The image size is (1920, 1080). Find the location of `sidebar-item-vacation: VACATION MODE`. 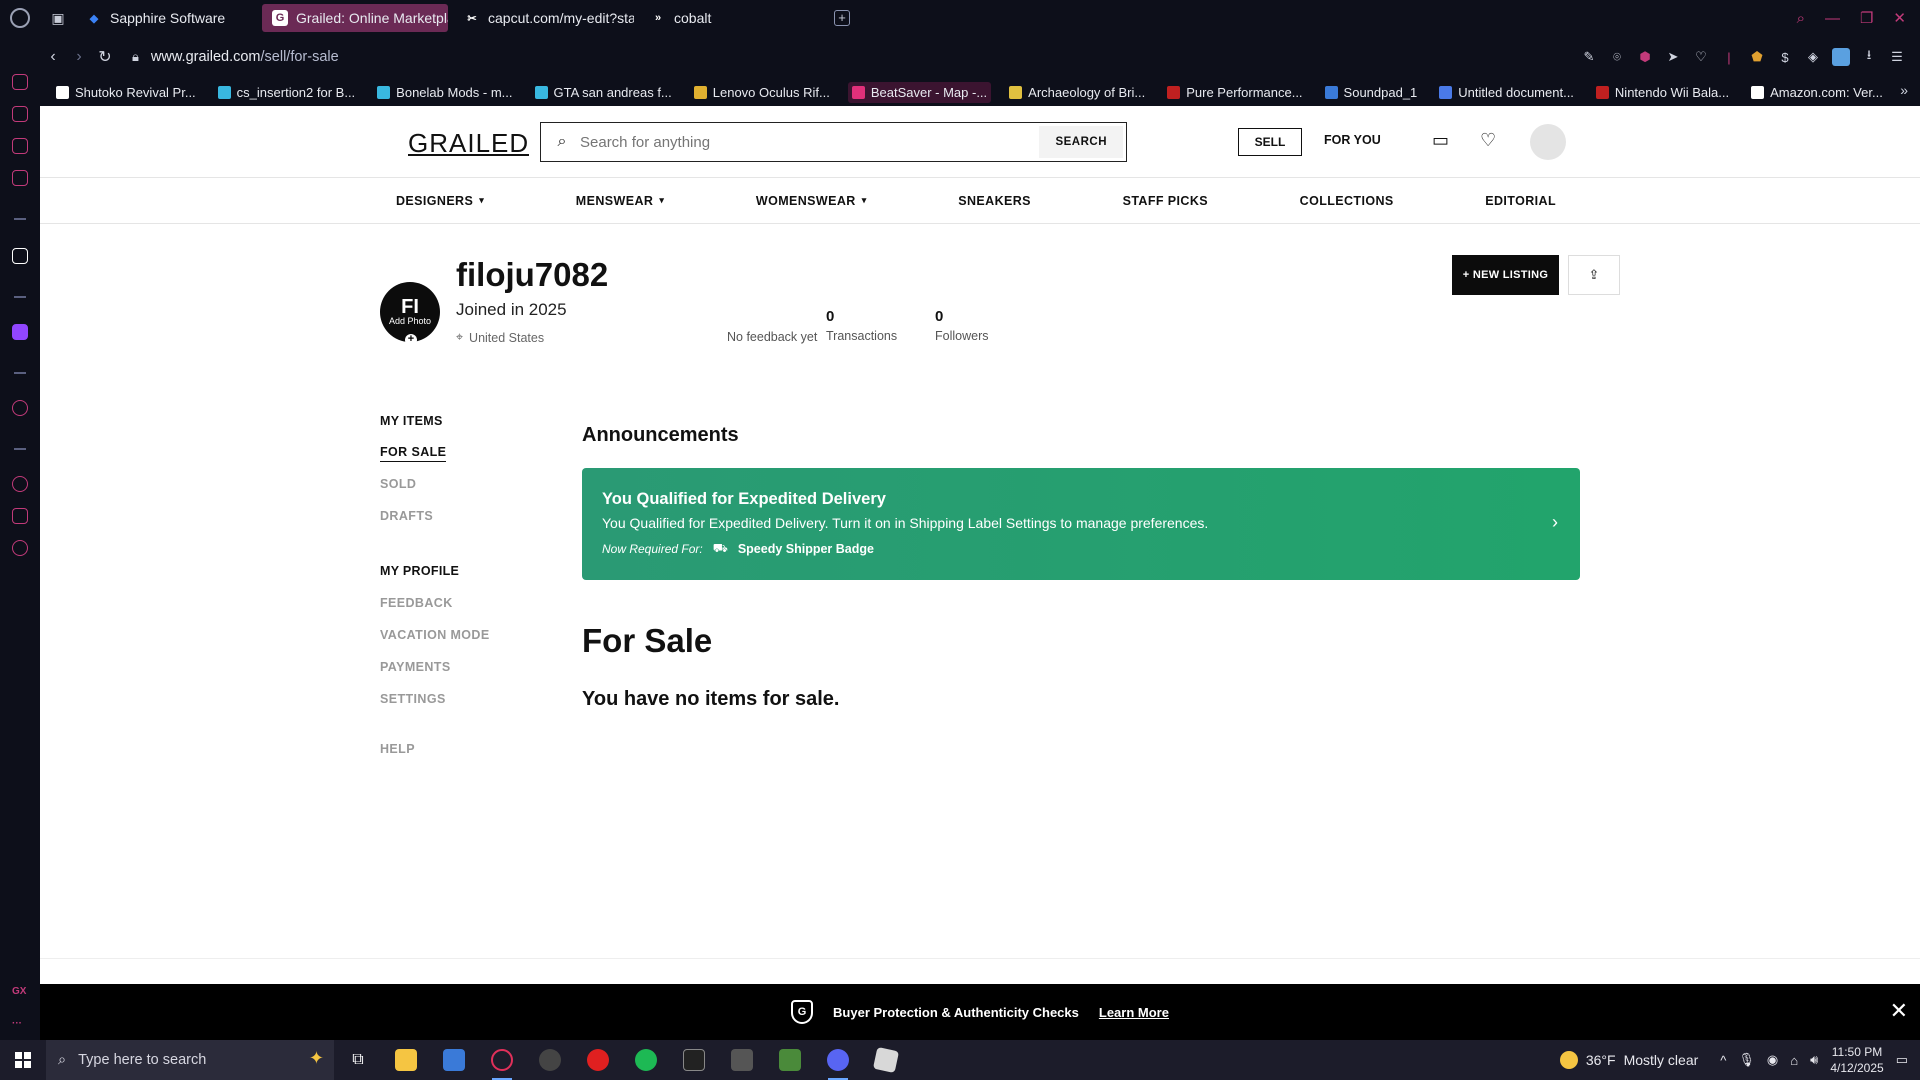

sidebar-item-vacation: VACATION MODE is located at coordinates (435, 635).